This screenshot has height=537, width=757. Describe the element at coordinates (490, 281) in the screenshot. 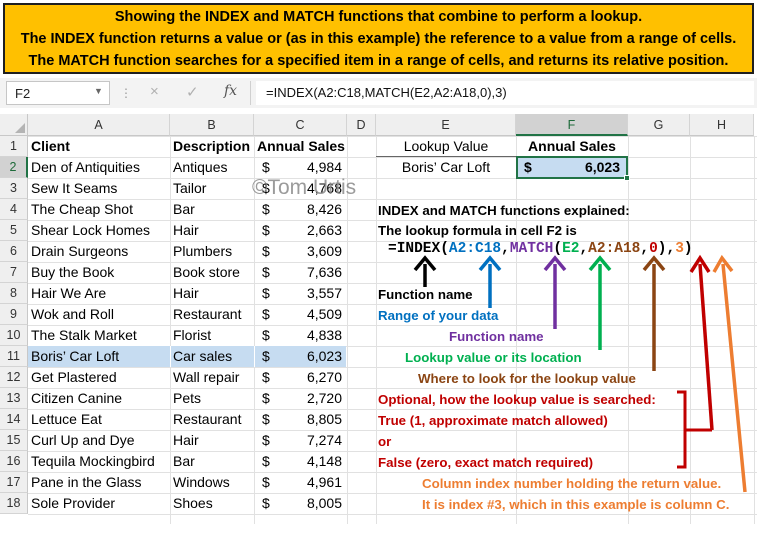

I see `arrow-range-of-data` at that location.